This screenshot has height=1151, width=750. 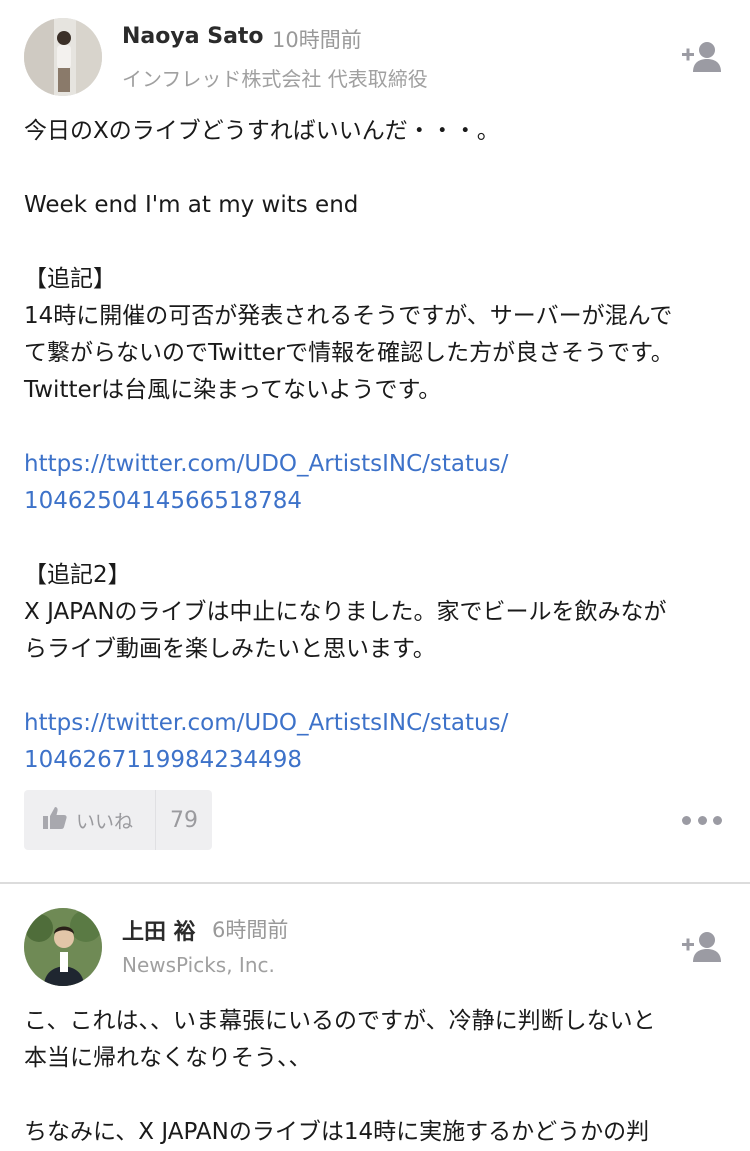 What do you see at coordinates (168, 1058) in the screenshot?
I see `comment-line: 本当に帰れなくなりそう、、` at bounding box center [168, 1058].